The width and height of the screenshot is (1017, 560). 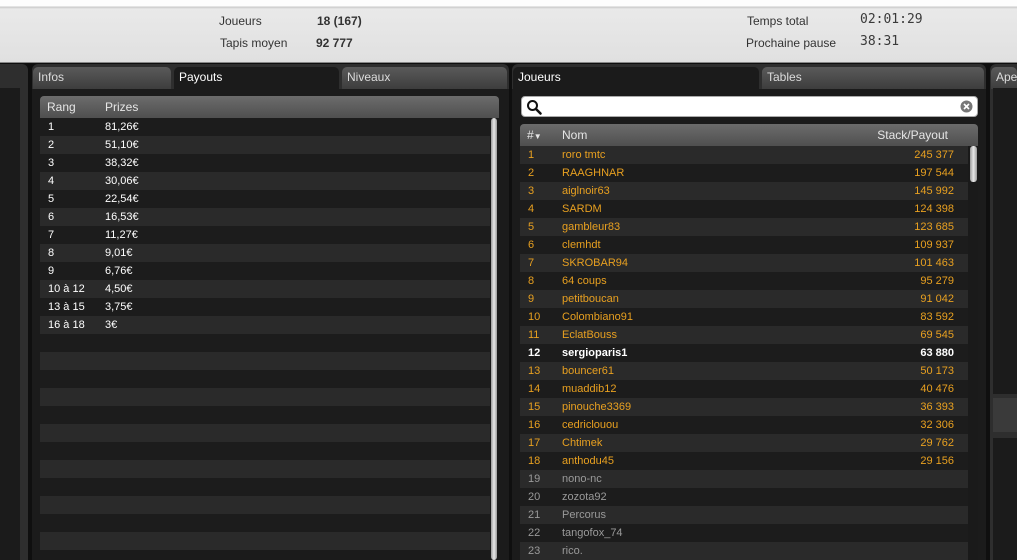 I want to click on player-name: RAAGHNAR, so click(x=593, y=173).